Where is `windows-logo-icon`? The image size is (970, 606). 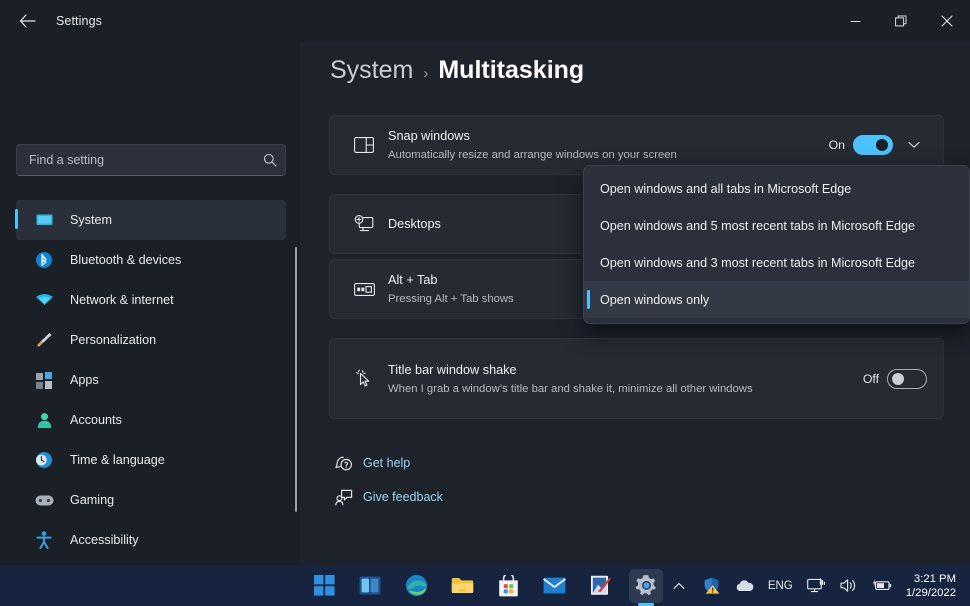
windows-logo-icon is located at coordinates (324, 585).